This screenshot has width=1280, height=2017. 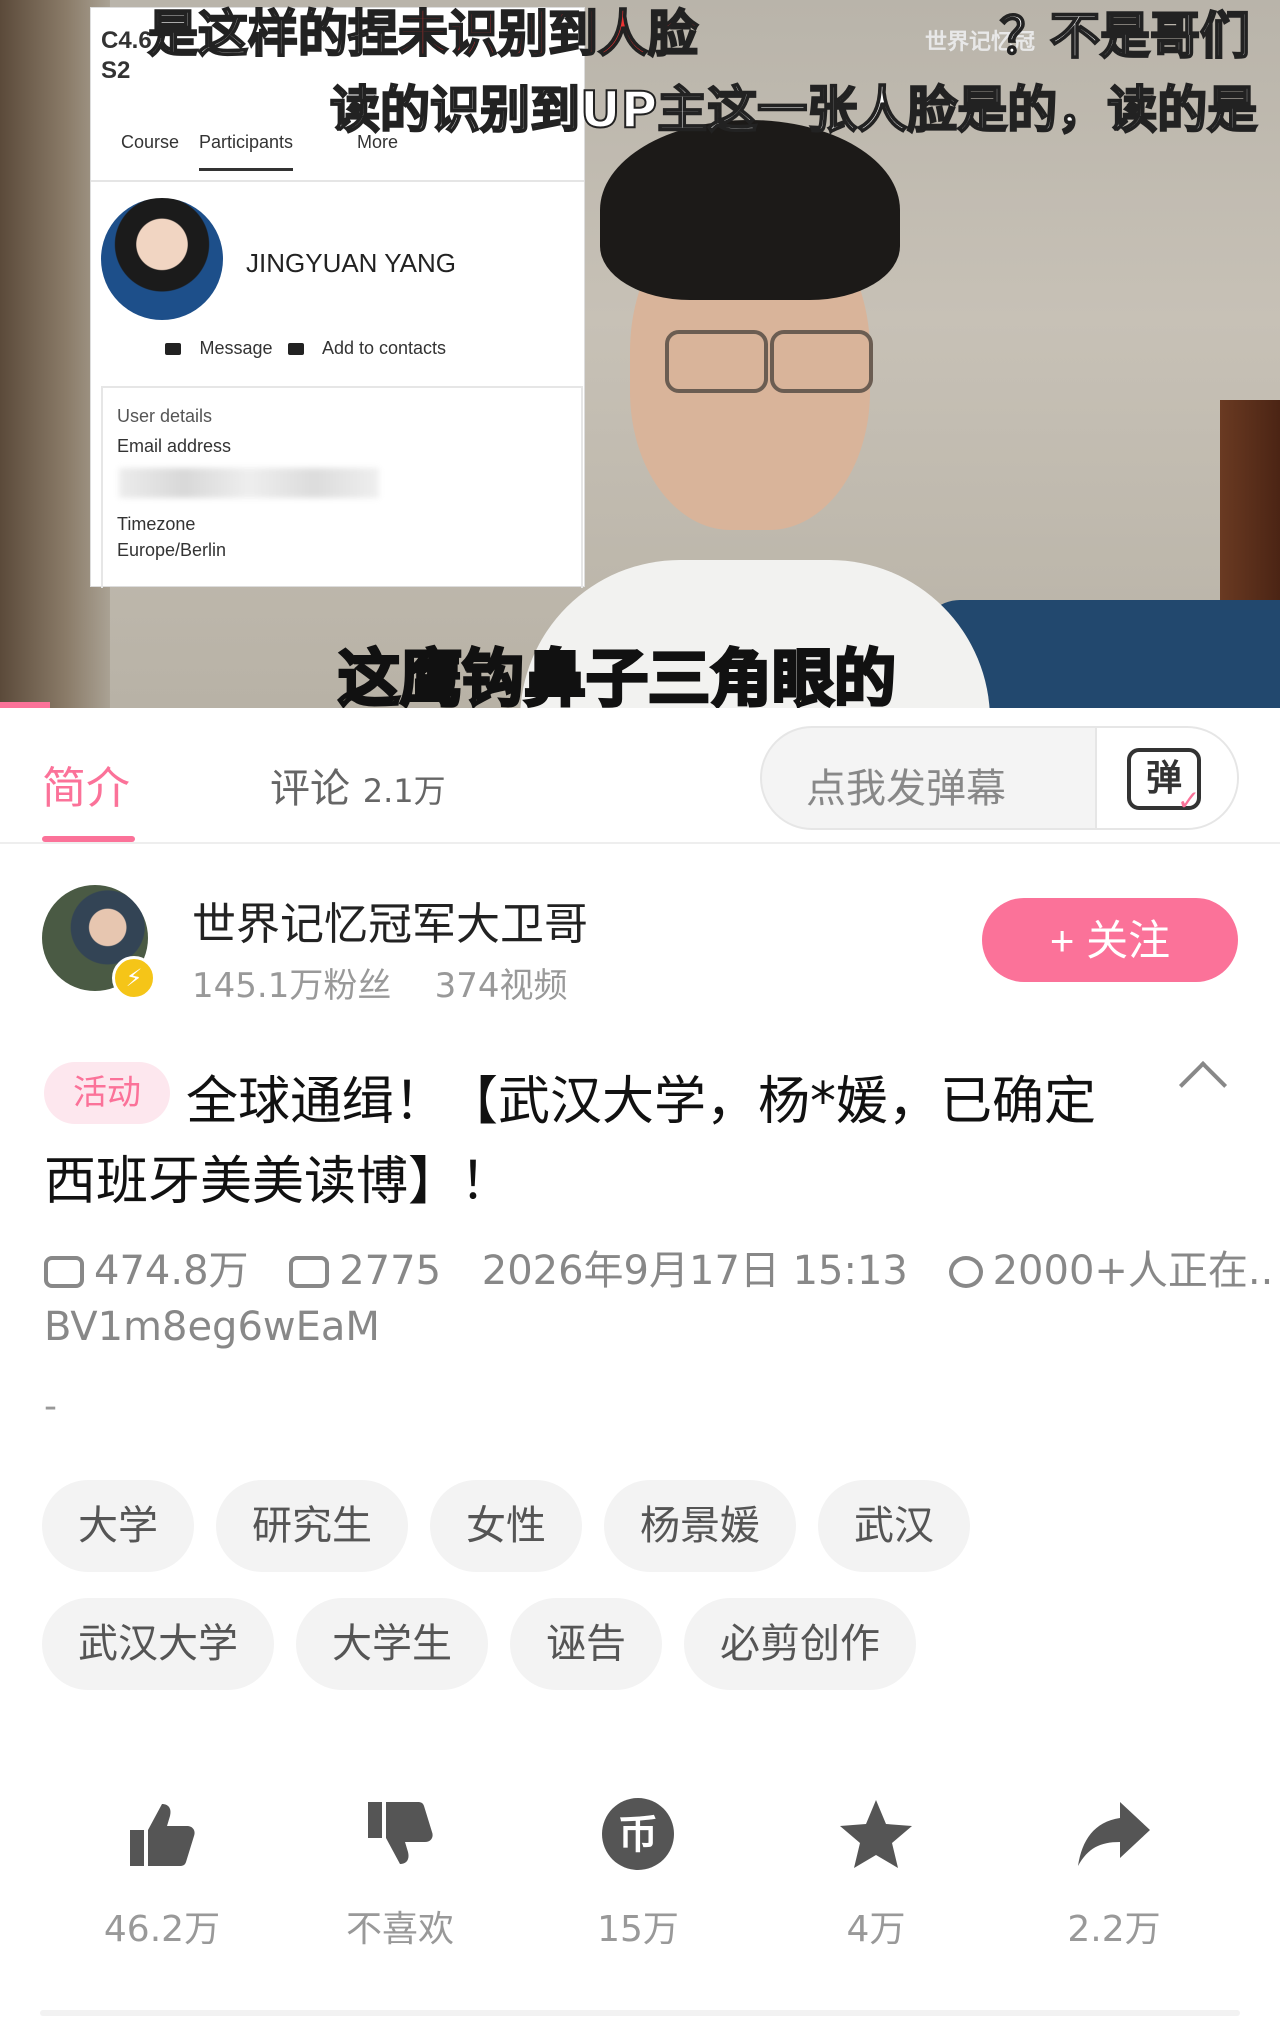 What do you see at coordinates (158, 1644) in the screenshot?
I see `tag-chip: 武汉大学` at bounding box center [158, 1644].